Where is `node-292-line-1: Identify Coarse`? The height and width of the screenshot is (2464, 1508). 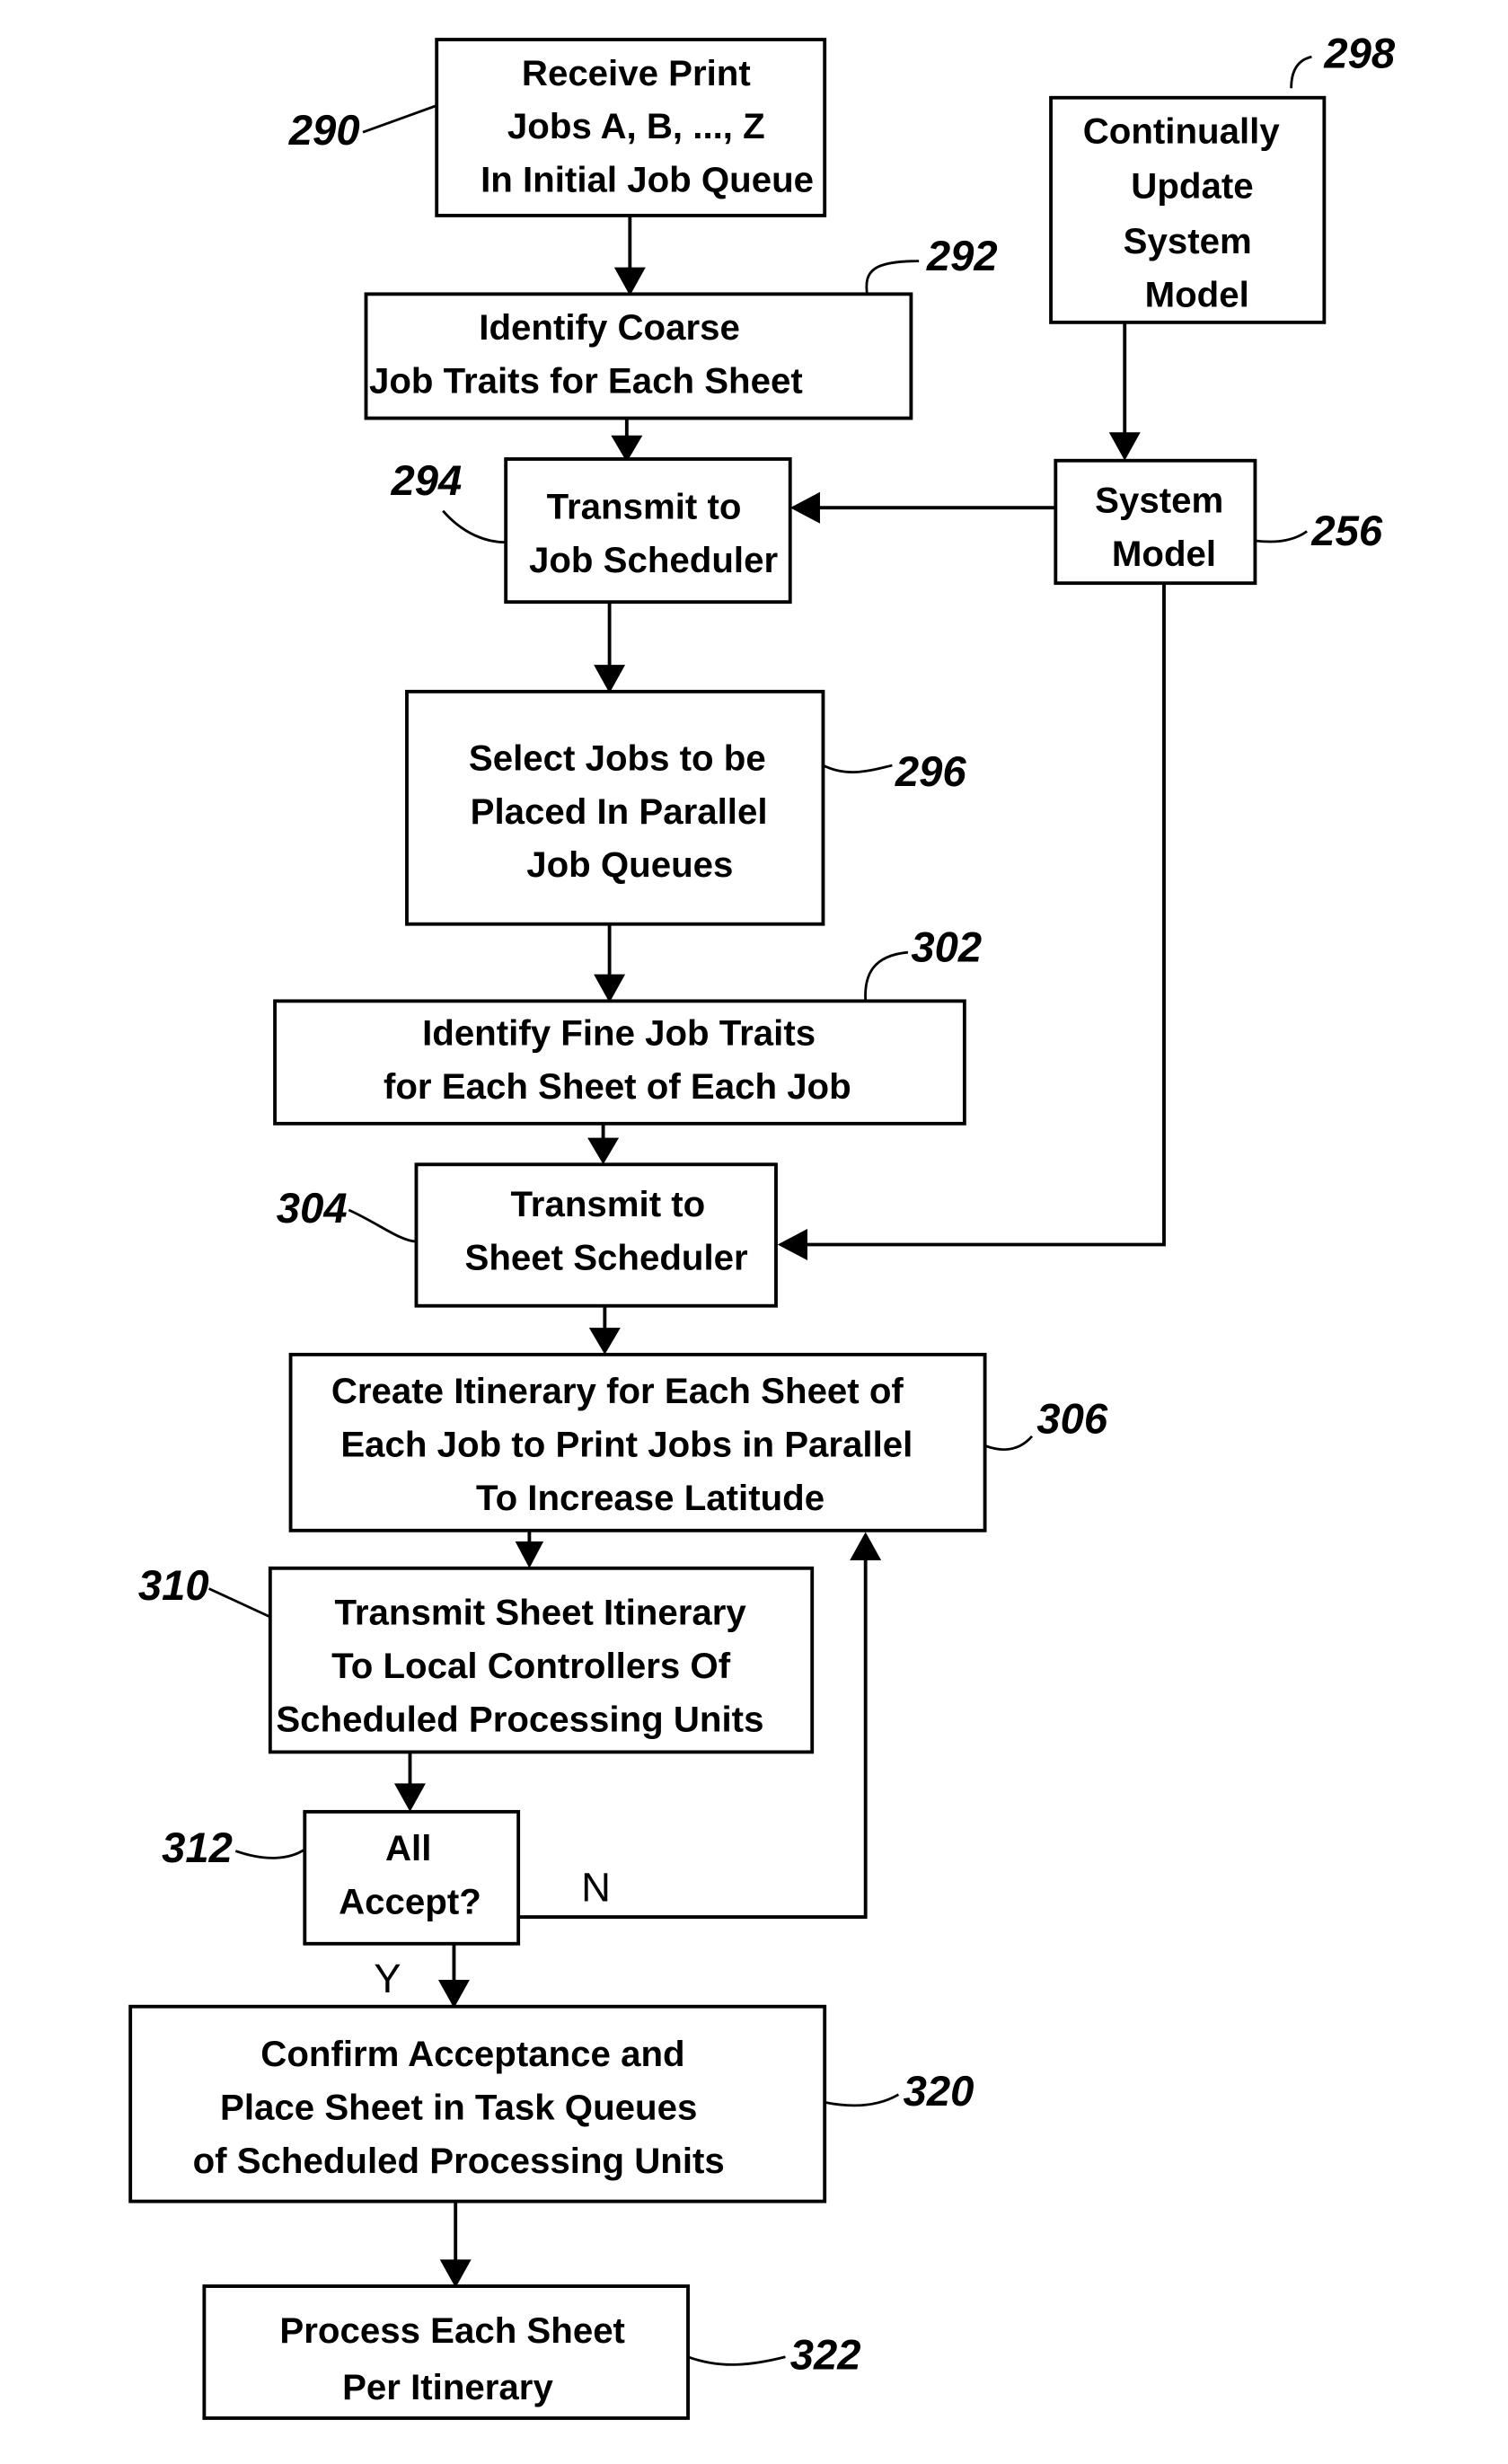
node-292-line-1: Identify Coarse is located at coordinates (609, 327).